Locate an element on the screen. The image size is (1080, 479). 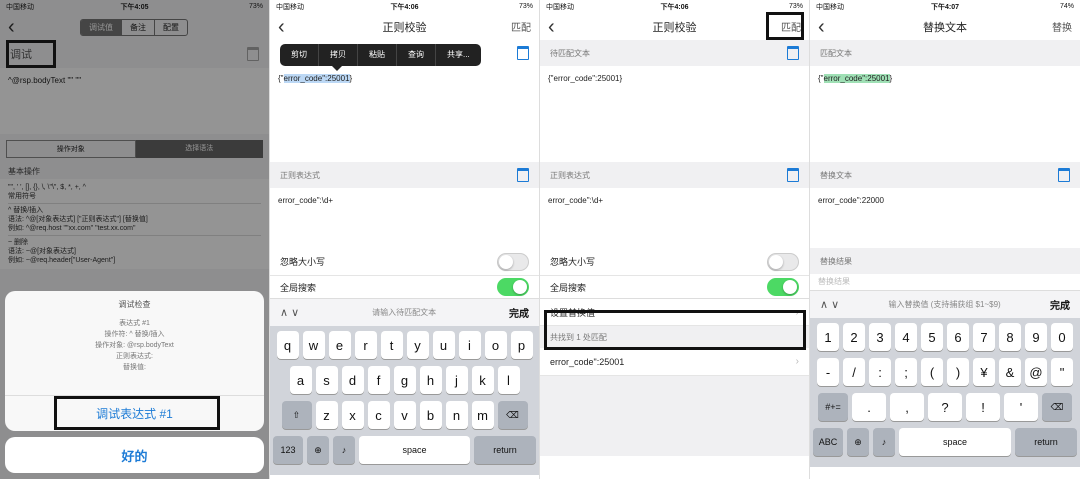
key: q is located at coordinates (287, 345).